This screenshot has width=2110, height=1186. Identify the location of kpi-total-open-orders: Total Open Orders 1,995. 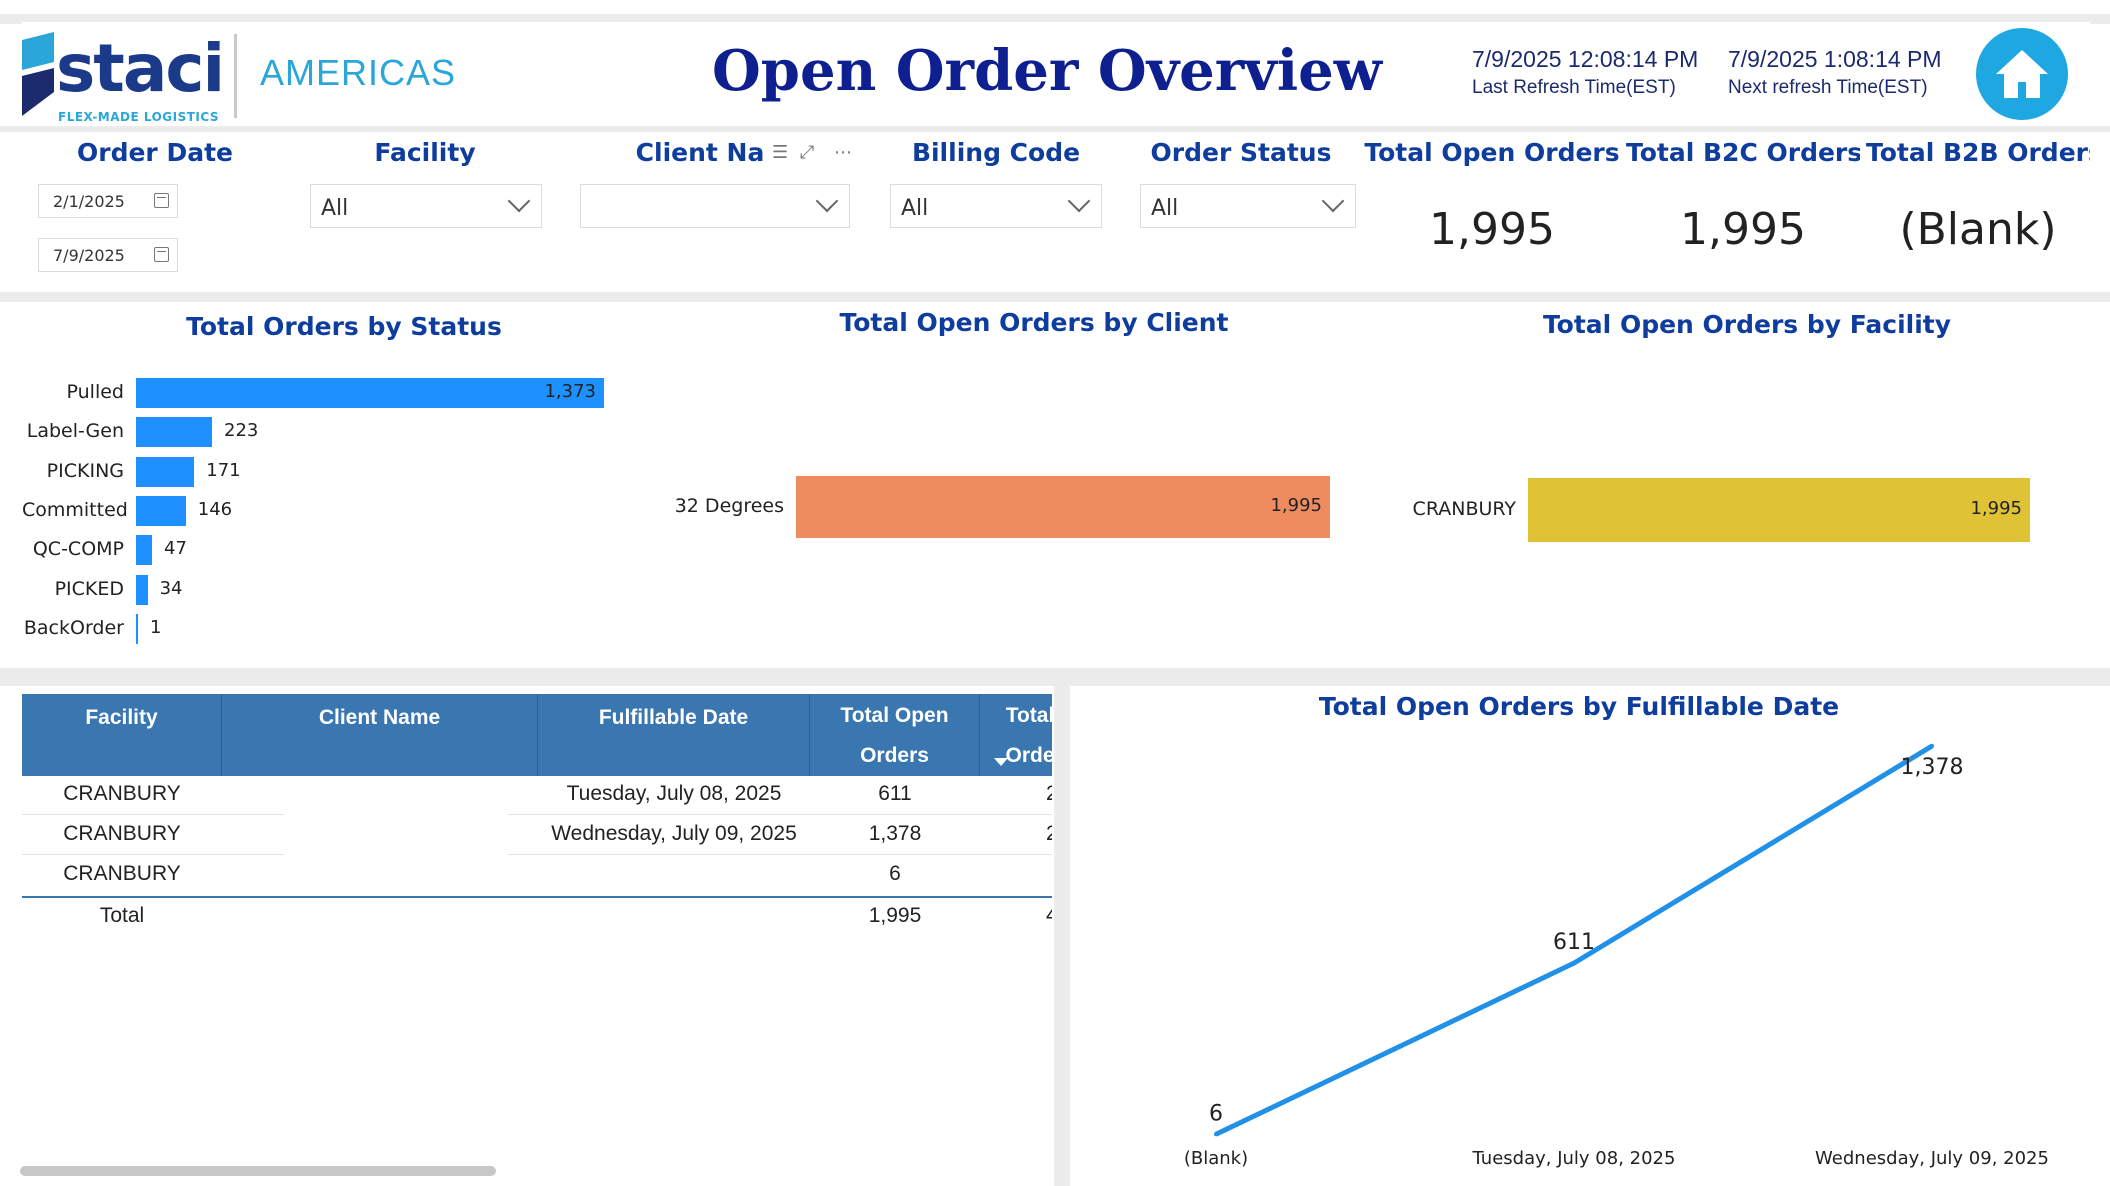
(1492, 212).